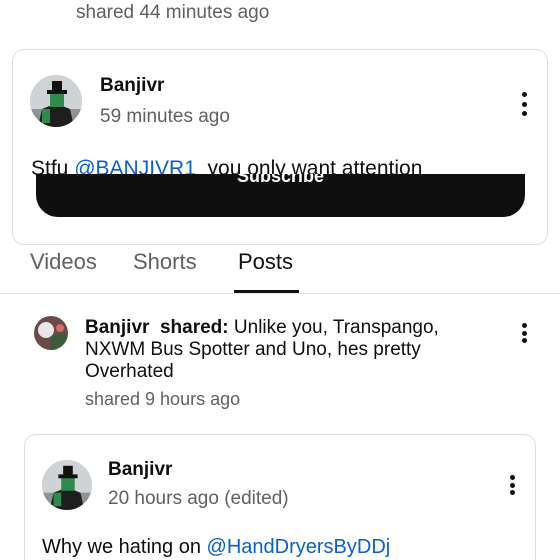 The width and height of the screenshot is (560, 560). Describe the element at coordinates (132, 86) in the screenshot. I see `comment-author-name: Banjivr` at that location.